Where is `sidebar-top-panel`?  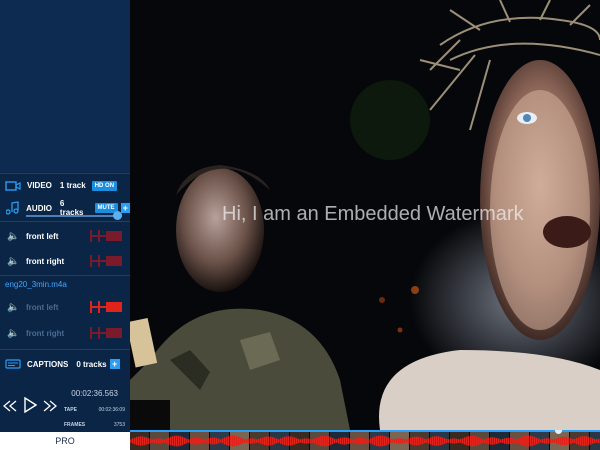
sidebar-top-panel is located at coordinates (65, 86).